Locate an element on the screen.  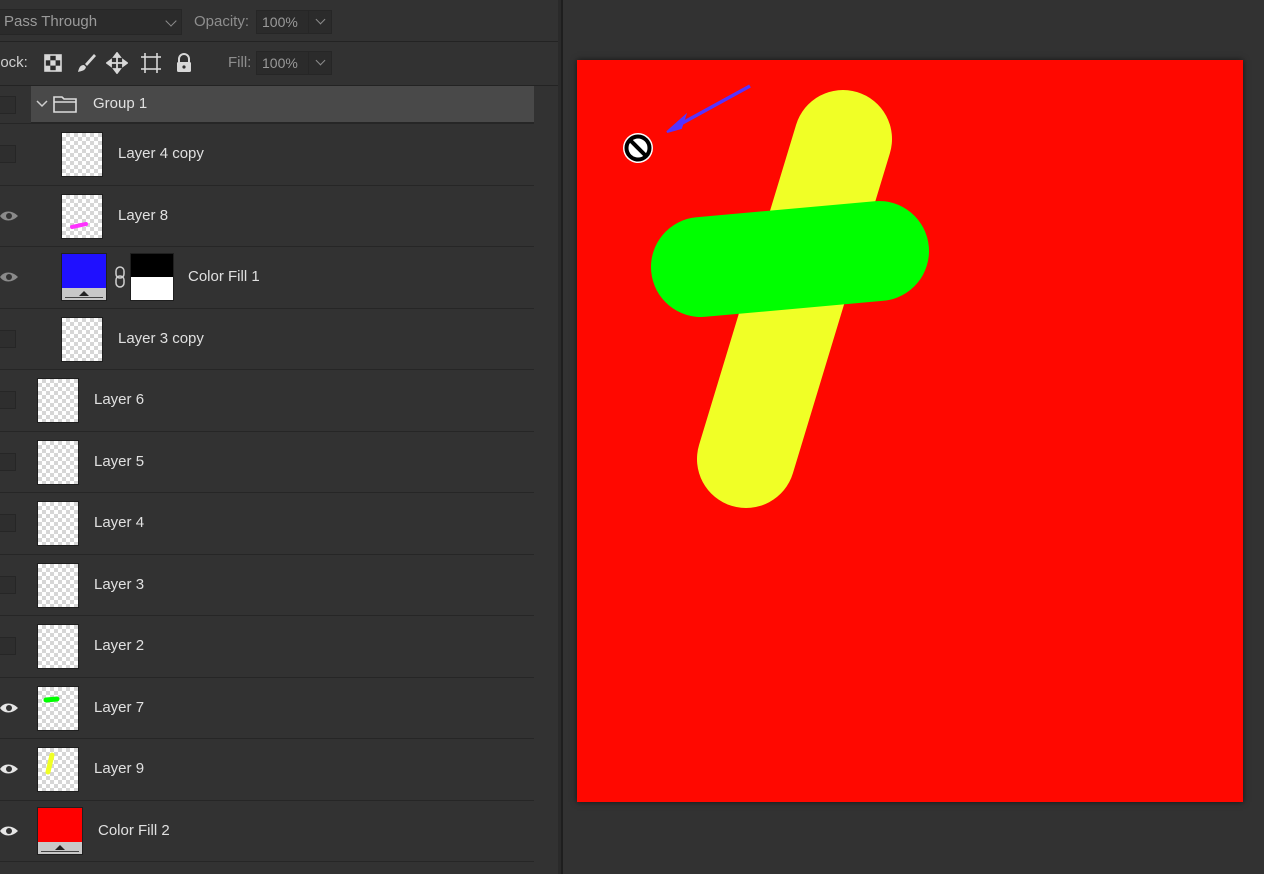
opacity-value: 100% is located at coordinates (280, 22).